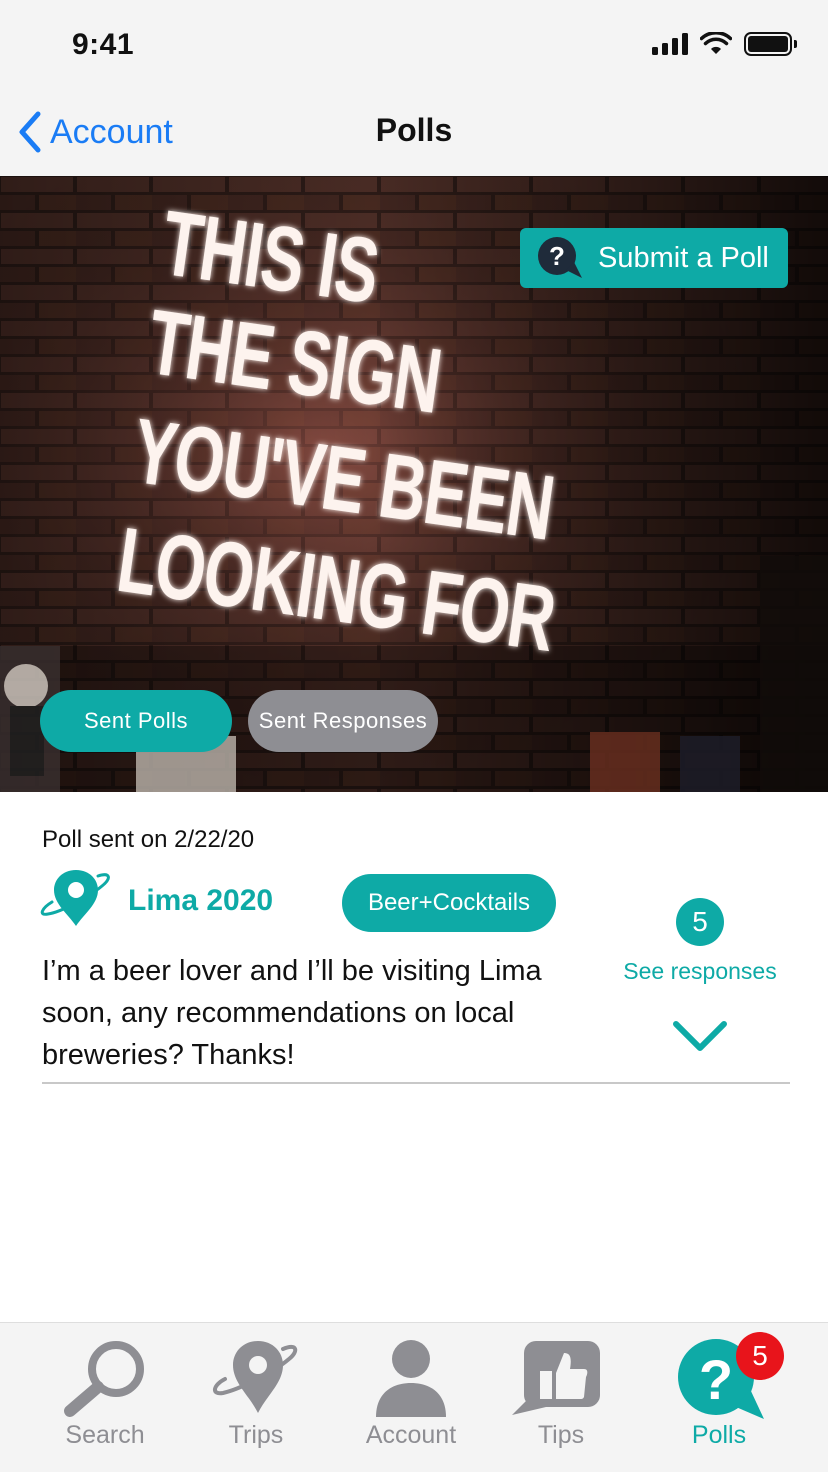 The width and height of the screenshot is (828, 1472). I want to click on status-time: 9:41, so click(103, 44).